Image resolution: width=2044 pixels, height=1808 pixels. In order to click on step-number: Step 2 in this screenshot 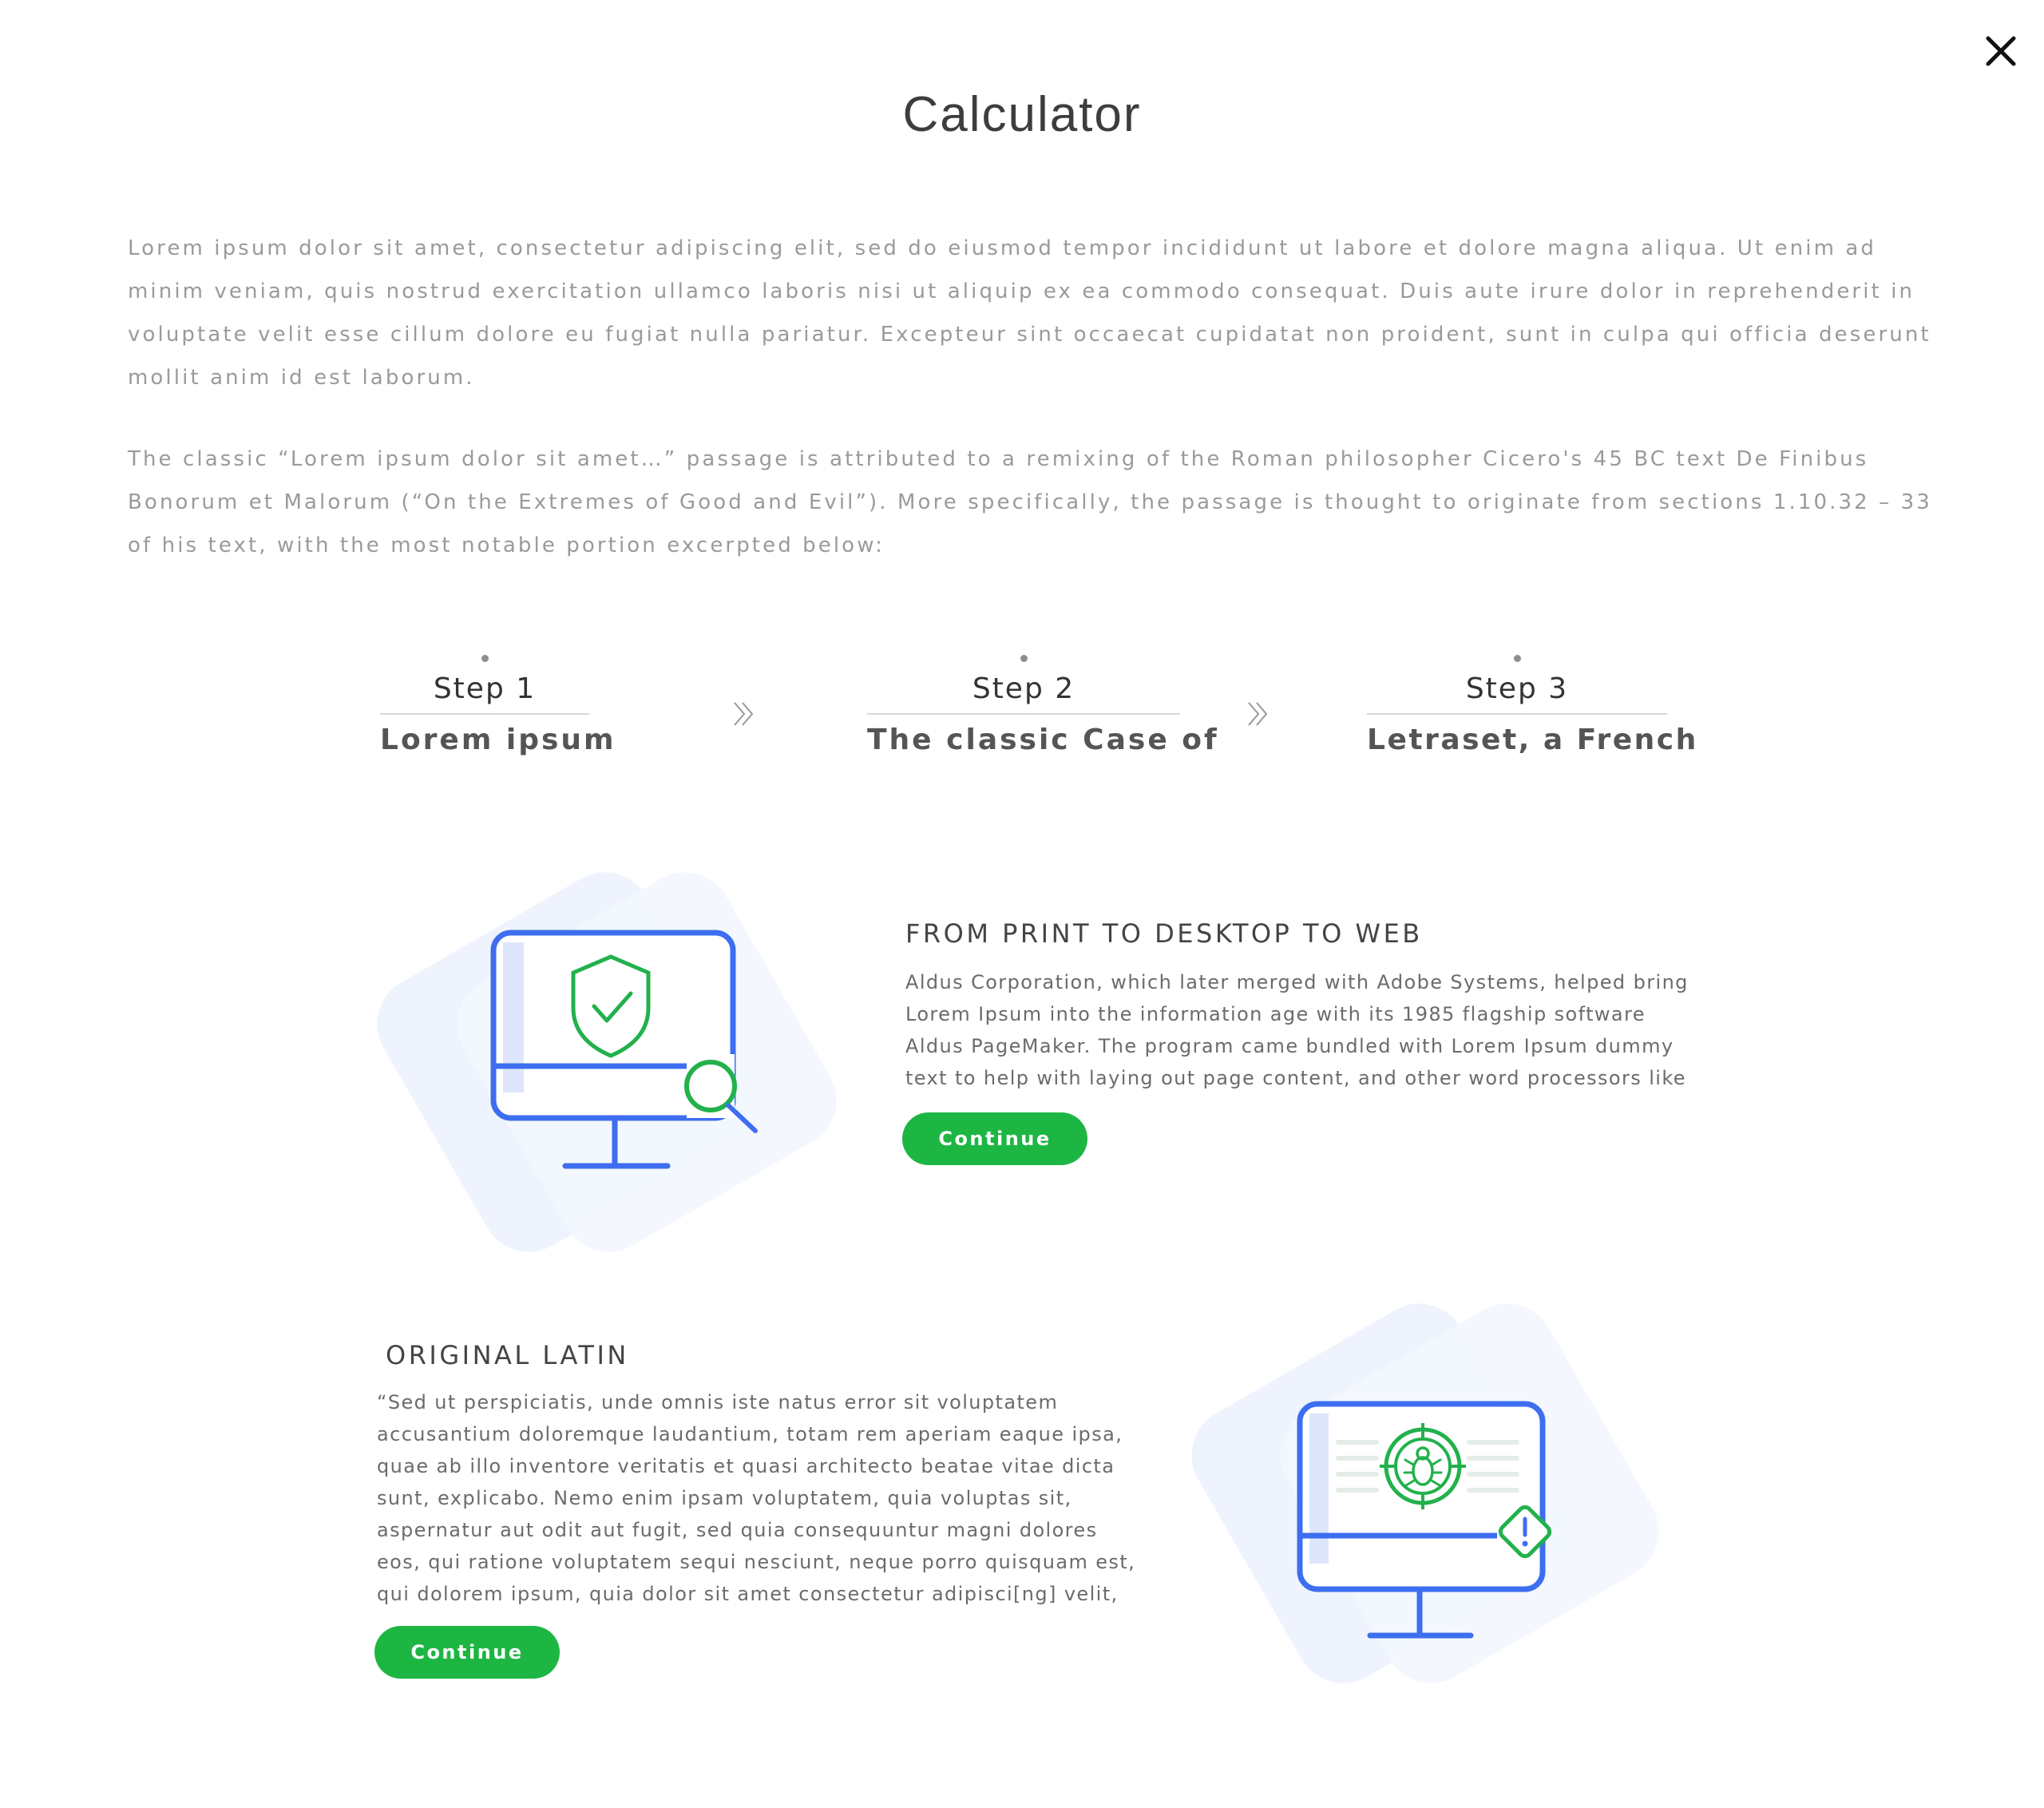, I will do `click(1023, 693)`.